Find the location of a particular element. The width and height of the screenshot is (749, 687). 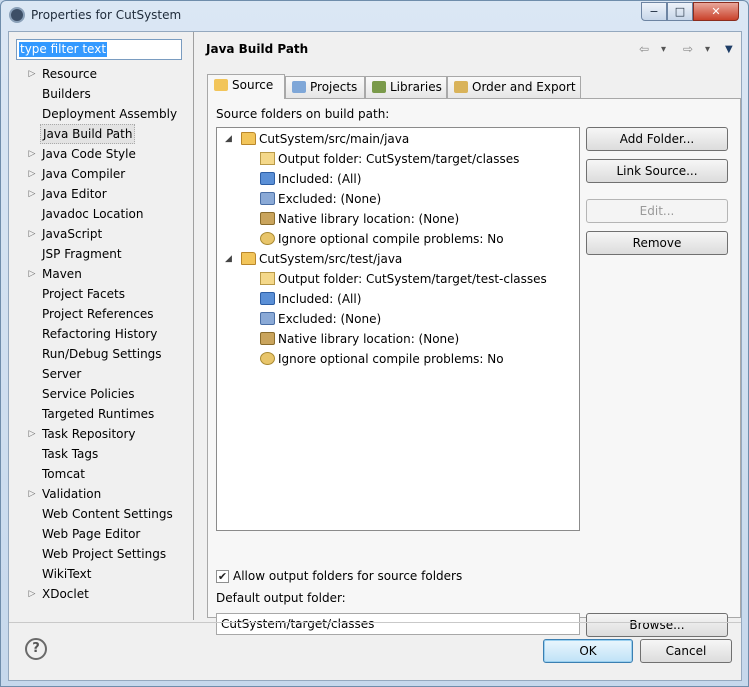

help-icon: ? is located at coordinates (36, 649).